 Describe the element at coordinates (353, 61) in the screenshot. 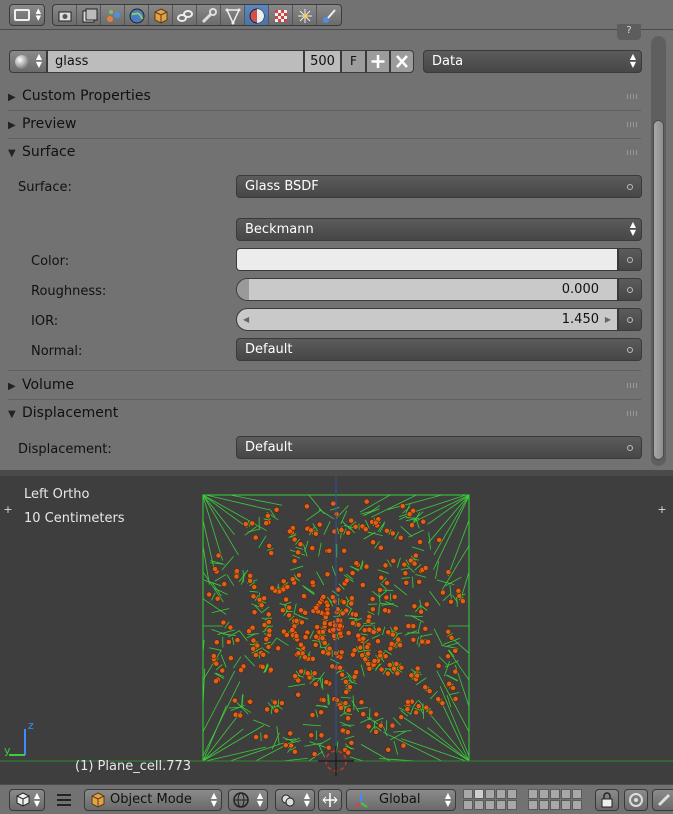

I see `fake-user-button: F` at that location.